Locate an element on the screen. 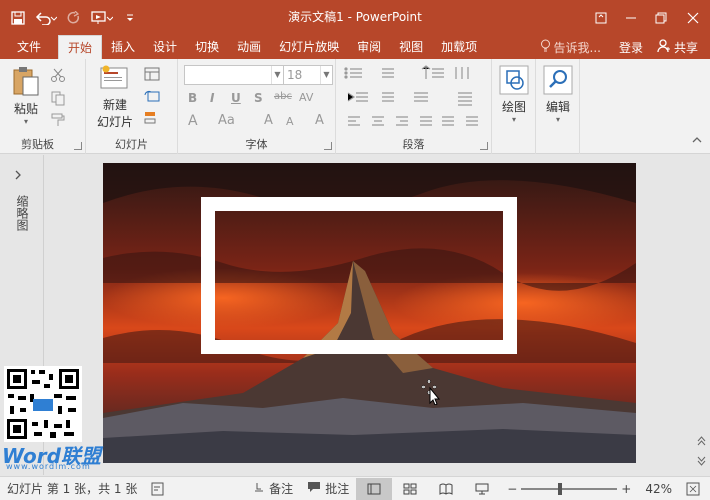 Image resolution: width=710 pixels, height=500 pixels. tab-slideshow: 幻灯片放映 is located at coordinates (309, 47).